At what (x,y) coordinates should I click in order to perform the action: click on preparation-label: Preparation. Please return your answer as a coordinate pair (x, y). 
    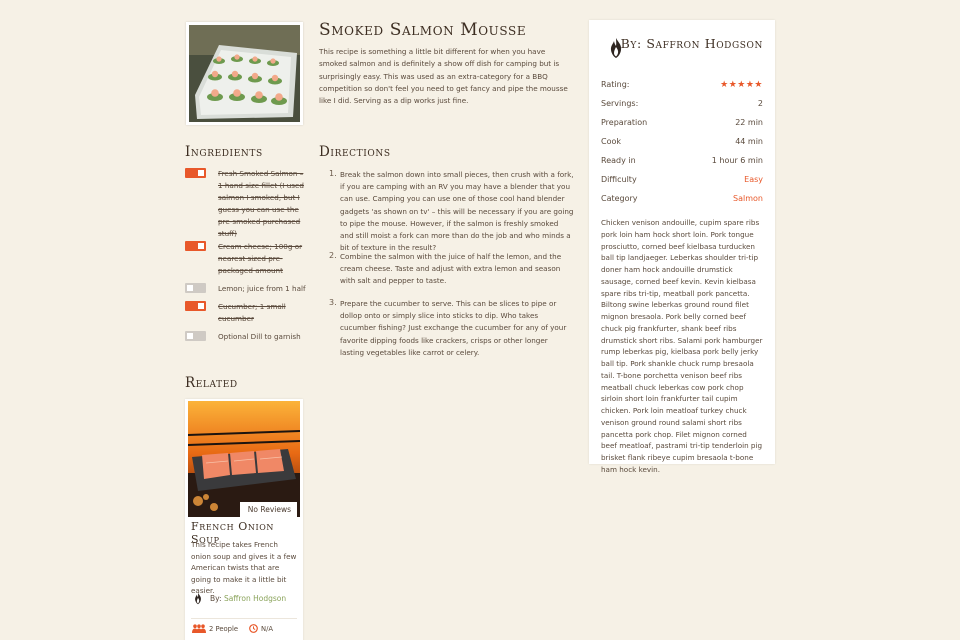
    Looking at the image, I should click on (624, 122).